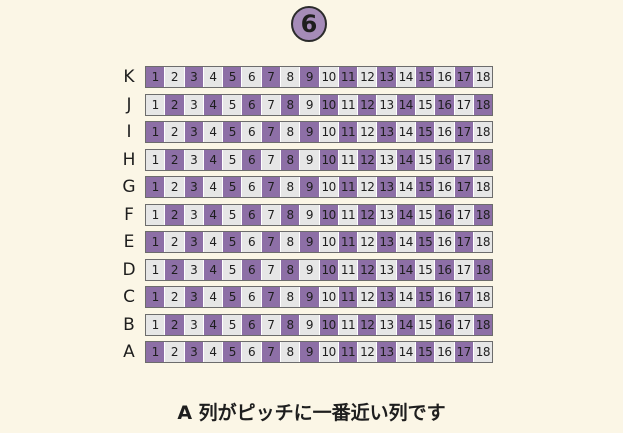 This screenshot has height=433, width=623. I want to click on seat-c-4: 4, so click(213, 297).